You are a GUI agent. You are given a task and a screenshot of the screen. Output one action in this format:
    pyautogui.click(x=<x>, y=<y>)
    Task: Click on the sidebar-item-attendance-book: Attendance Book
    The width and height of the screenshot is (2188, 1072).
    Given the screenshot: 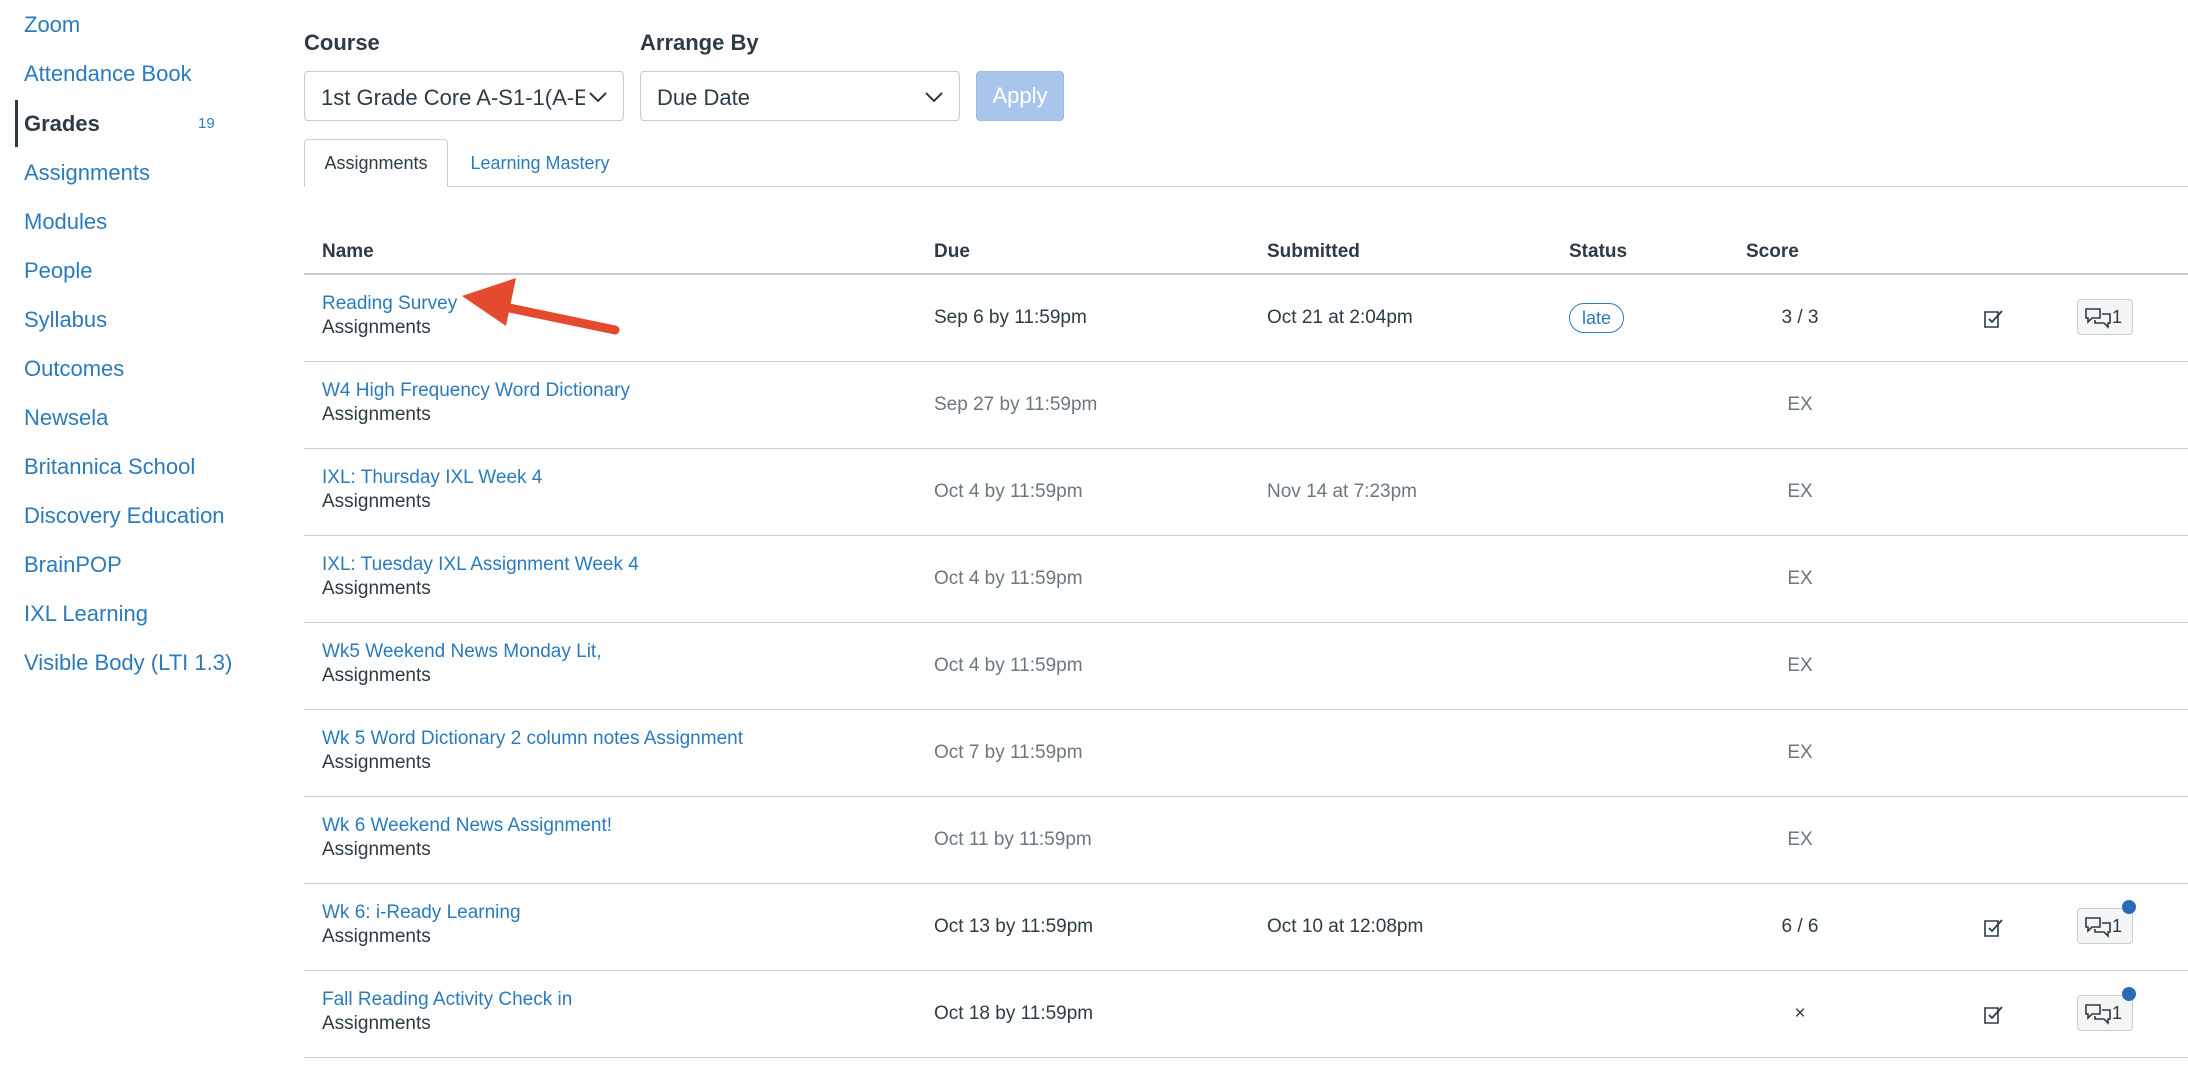 What is the action you would take?
    pyautogui.click(x=108, y=74)
    